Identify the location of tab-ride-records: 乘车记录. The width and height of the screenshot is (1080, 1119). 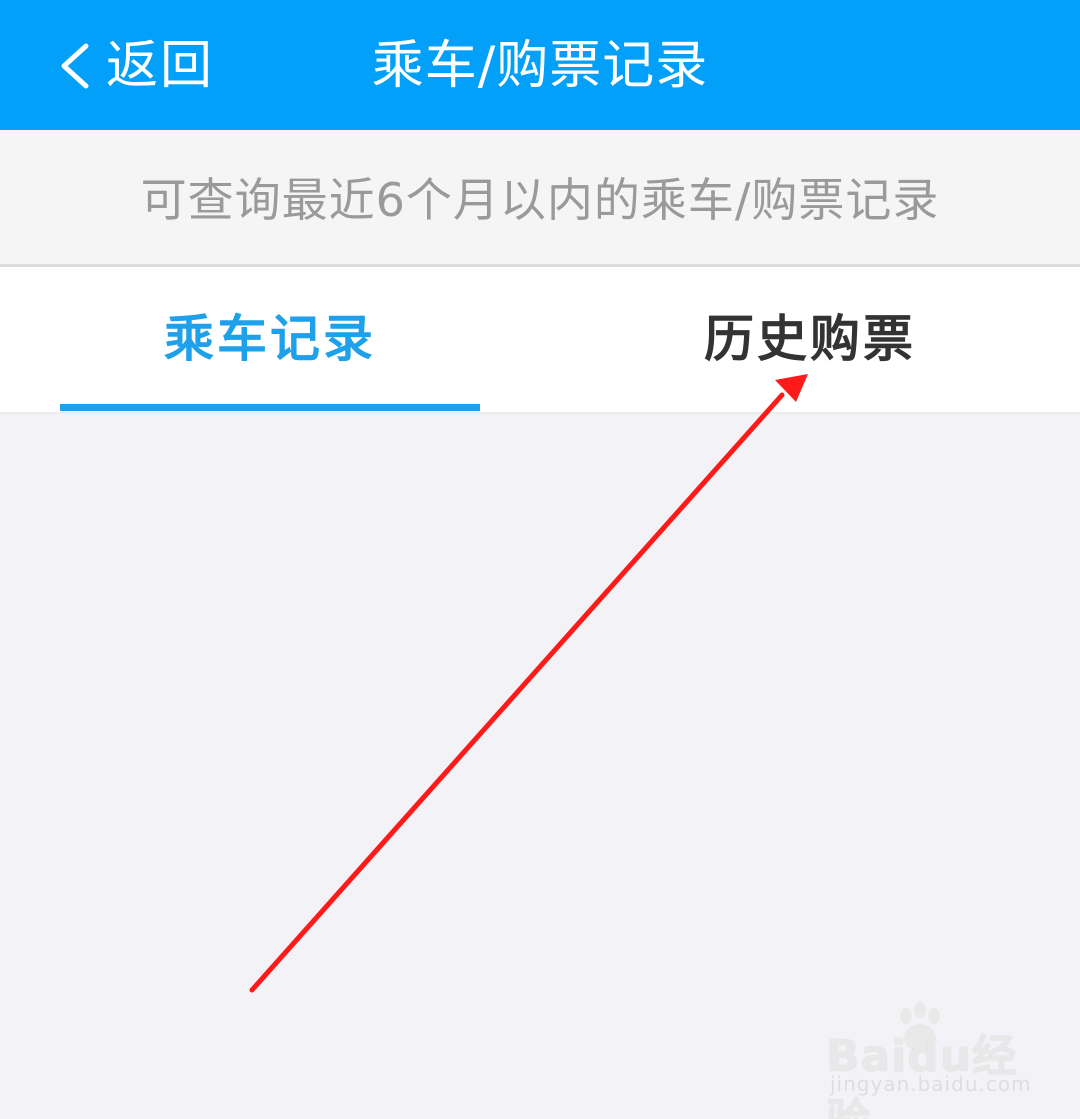
(270, 339).